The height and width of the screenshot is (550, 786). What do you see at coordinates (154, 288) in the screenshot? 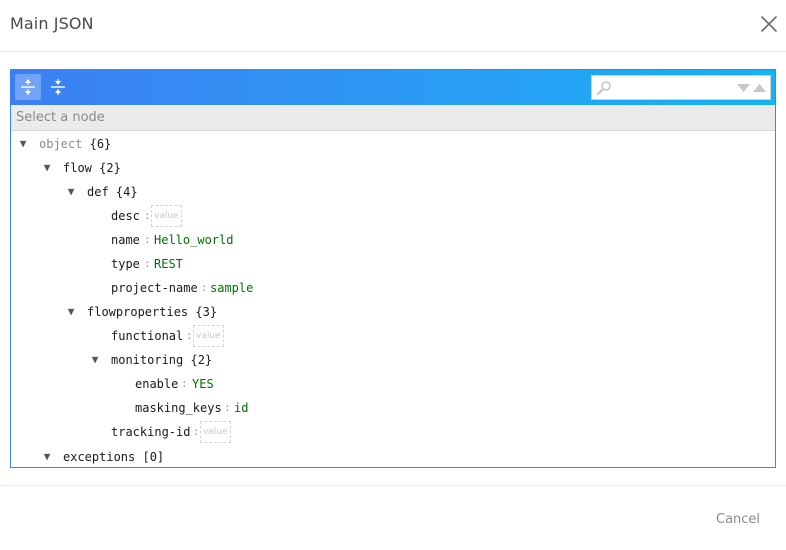
I see `node-key: project-name` at bounding box center [154, 288].